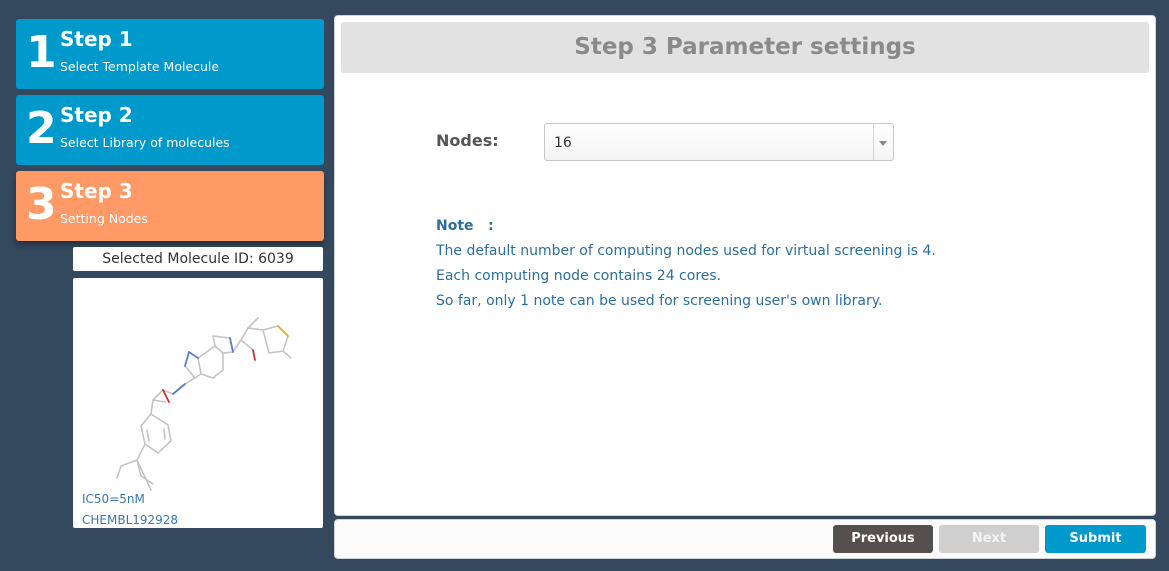  I want to click on step-subtitle: Select Library of molecules, so click(145, 142).